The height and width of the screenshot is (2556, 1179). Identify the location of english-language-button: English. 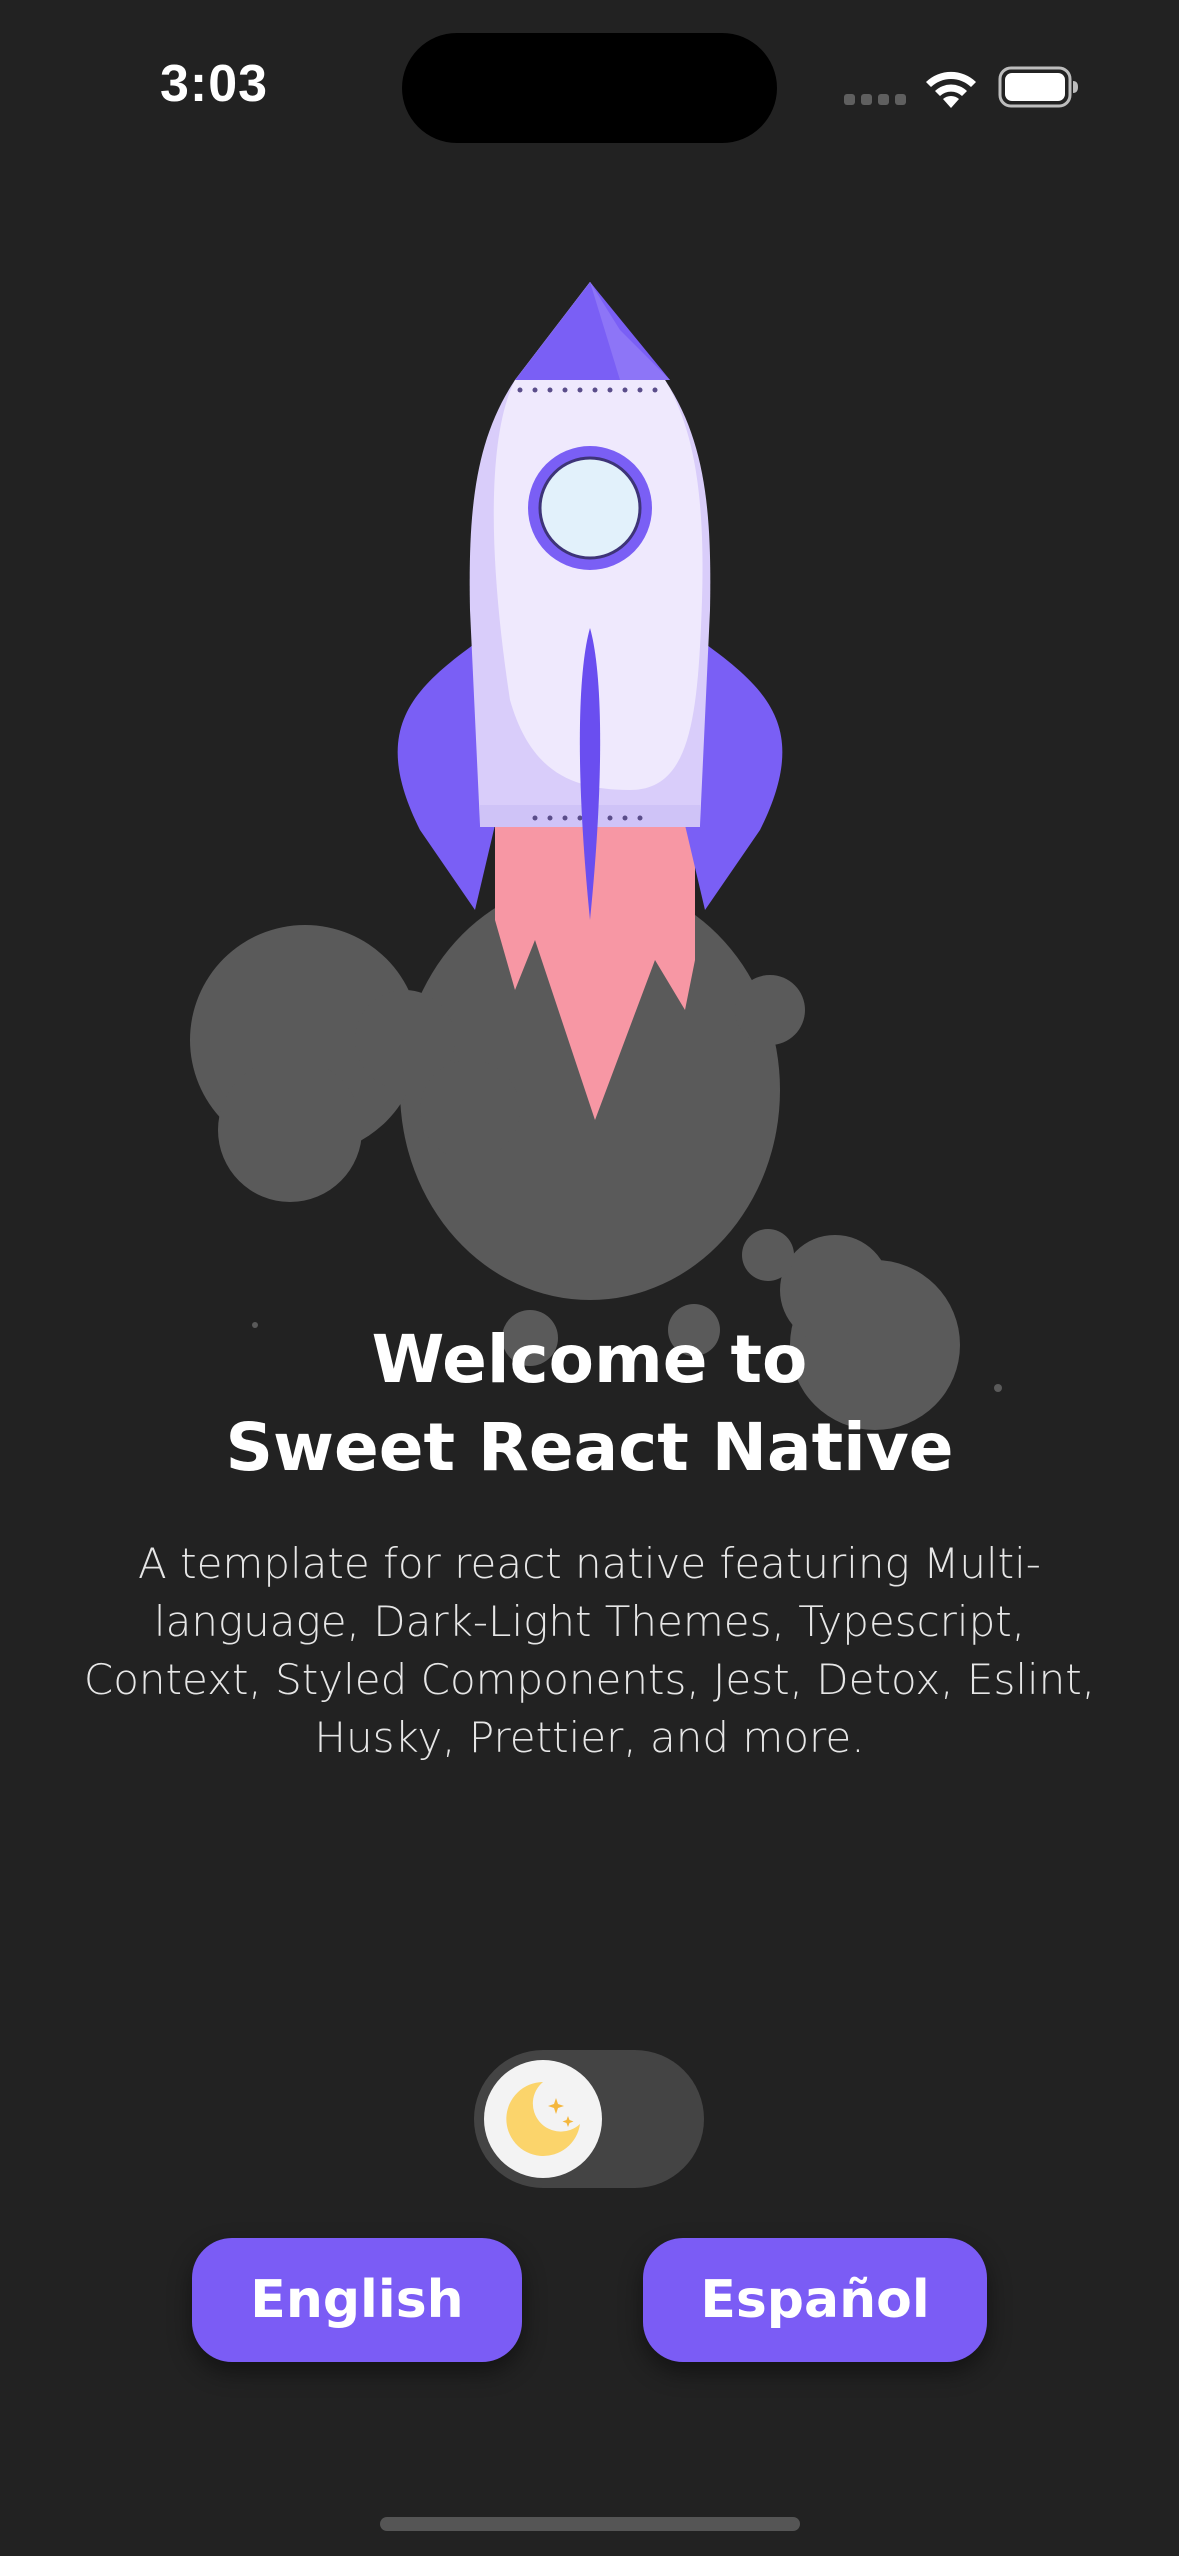
(357, 2300).